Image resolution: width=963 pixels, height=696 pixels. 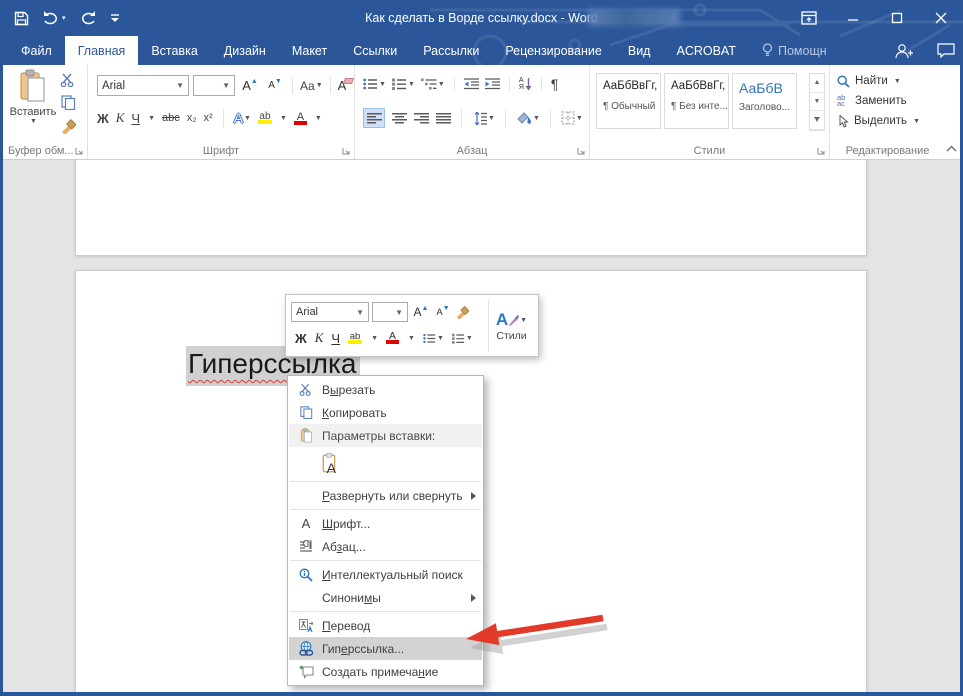 I want to click on tab-mailings: Рассылки, so click(x=451, y=50).